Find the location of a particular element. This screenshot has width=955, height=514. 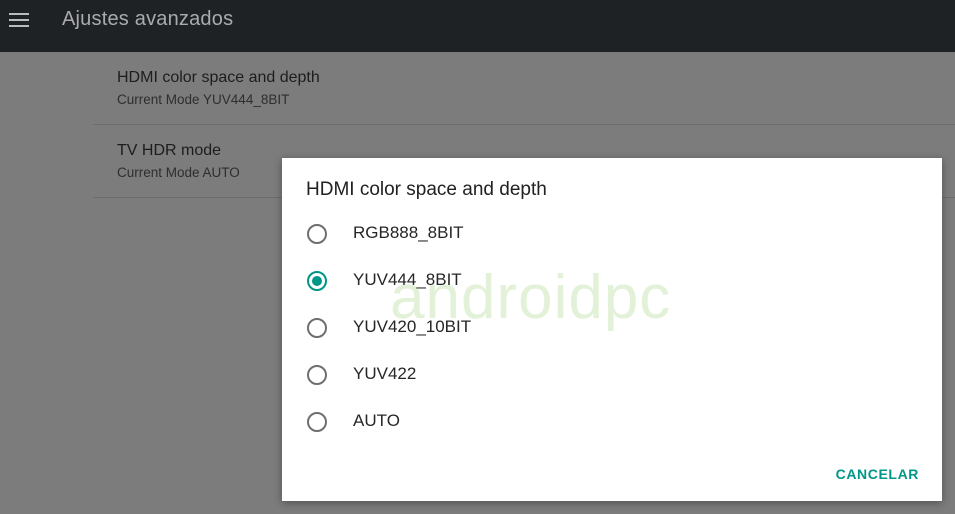

option-label: YUV444_8BIT is located at coordinates (407, 279).